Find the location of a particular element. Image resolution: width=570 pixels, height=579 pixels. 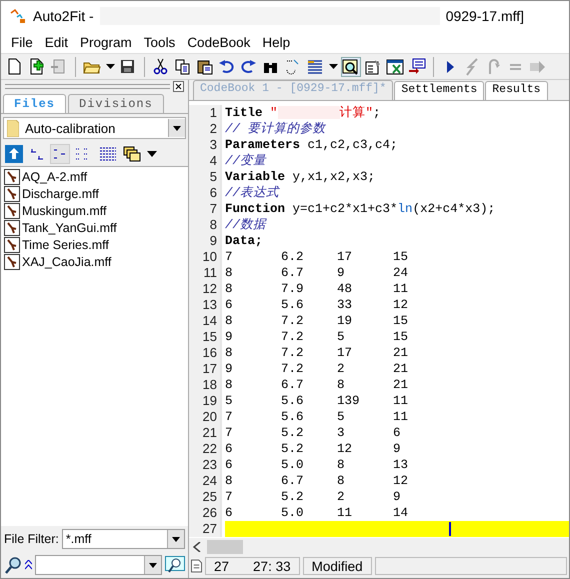

editor-tab: Settlements is located at coordinates (439, 90).